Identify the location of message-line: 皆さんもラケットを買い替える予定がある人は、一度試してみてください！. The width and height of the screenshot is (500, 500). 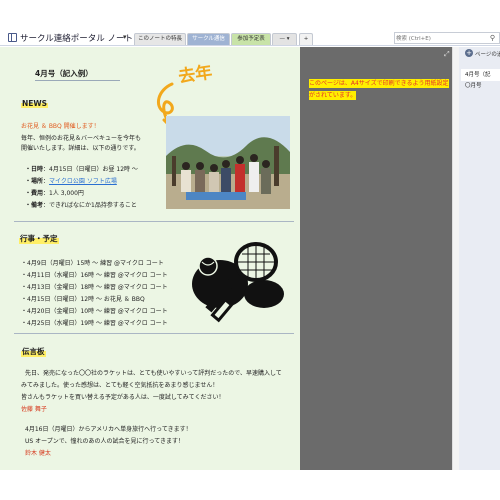
(123, 397).